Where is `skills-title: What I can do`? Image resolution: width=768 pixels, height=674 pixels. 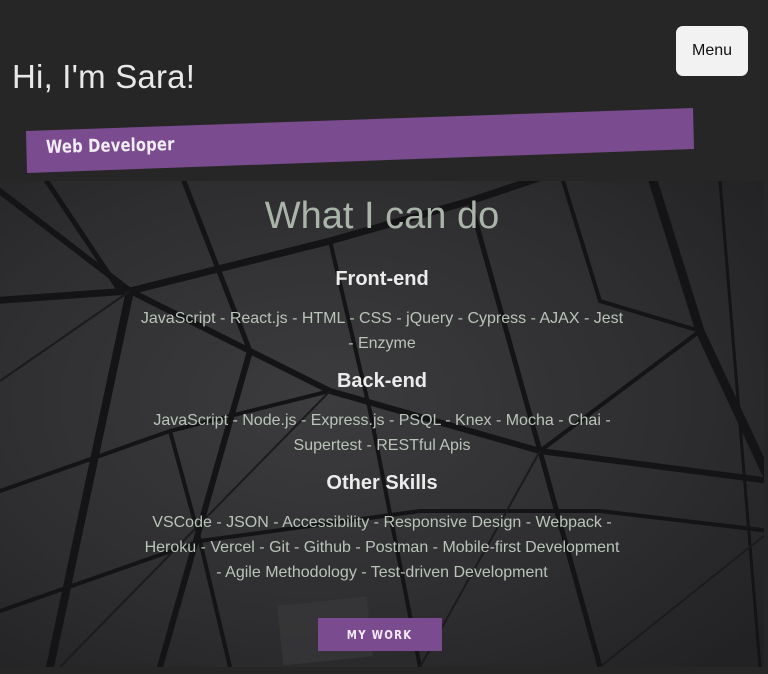 skills-title: What I can do is located at coordinates (382, 216).